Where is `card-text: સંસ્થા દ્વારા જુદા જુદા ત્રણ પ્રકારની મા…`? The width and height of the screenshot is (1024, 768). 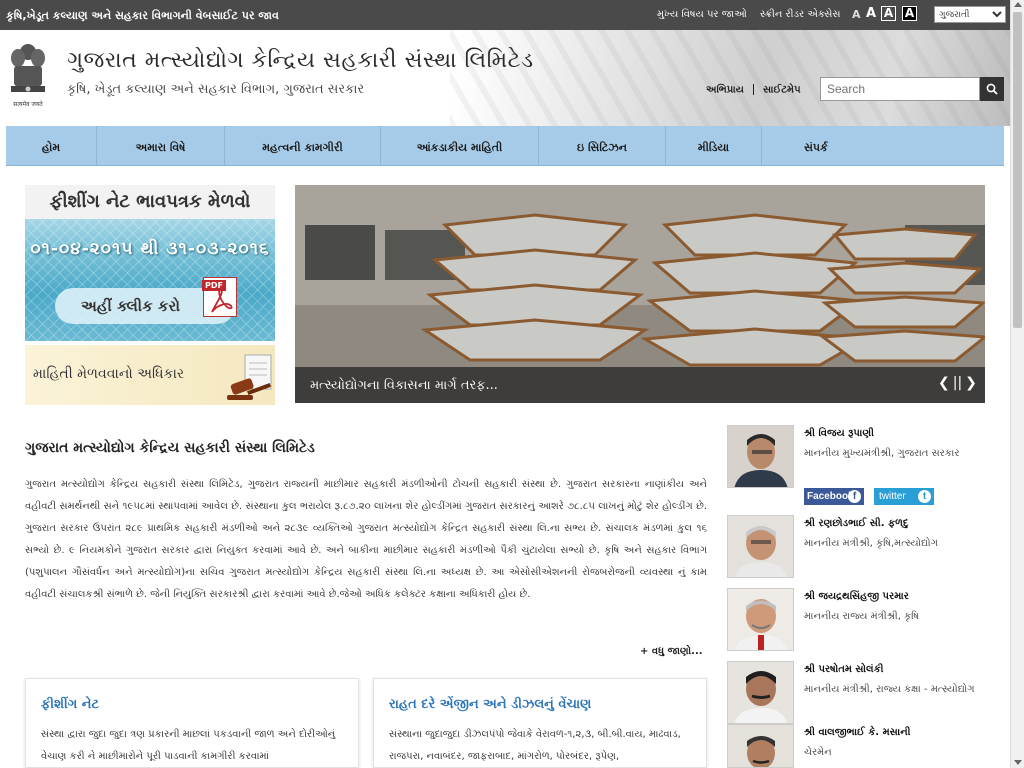 card-text: સંસ્થા દ્વારા જુદા જુદા ત્રણ પ્રકારની મા… is located at coordinates (188, 745).